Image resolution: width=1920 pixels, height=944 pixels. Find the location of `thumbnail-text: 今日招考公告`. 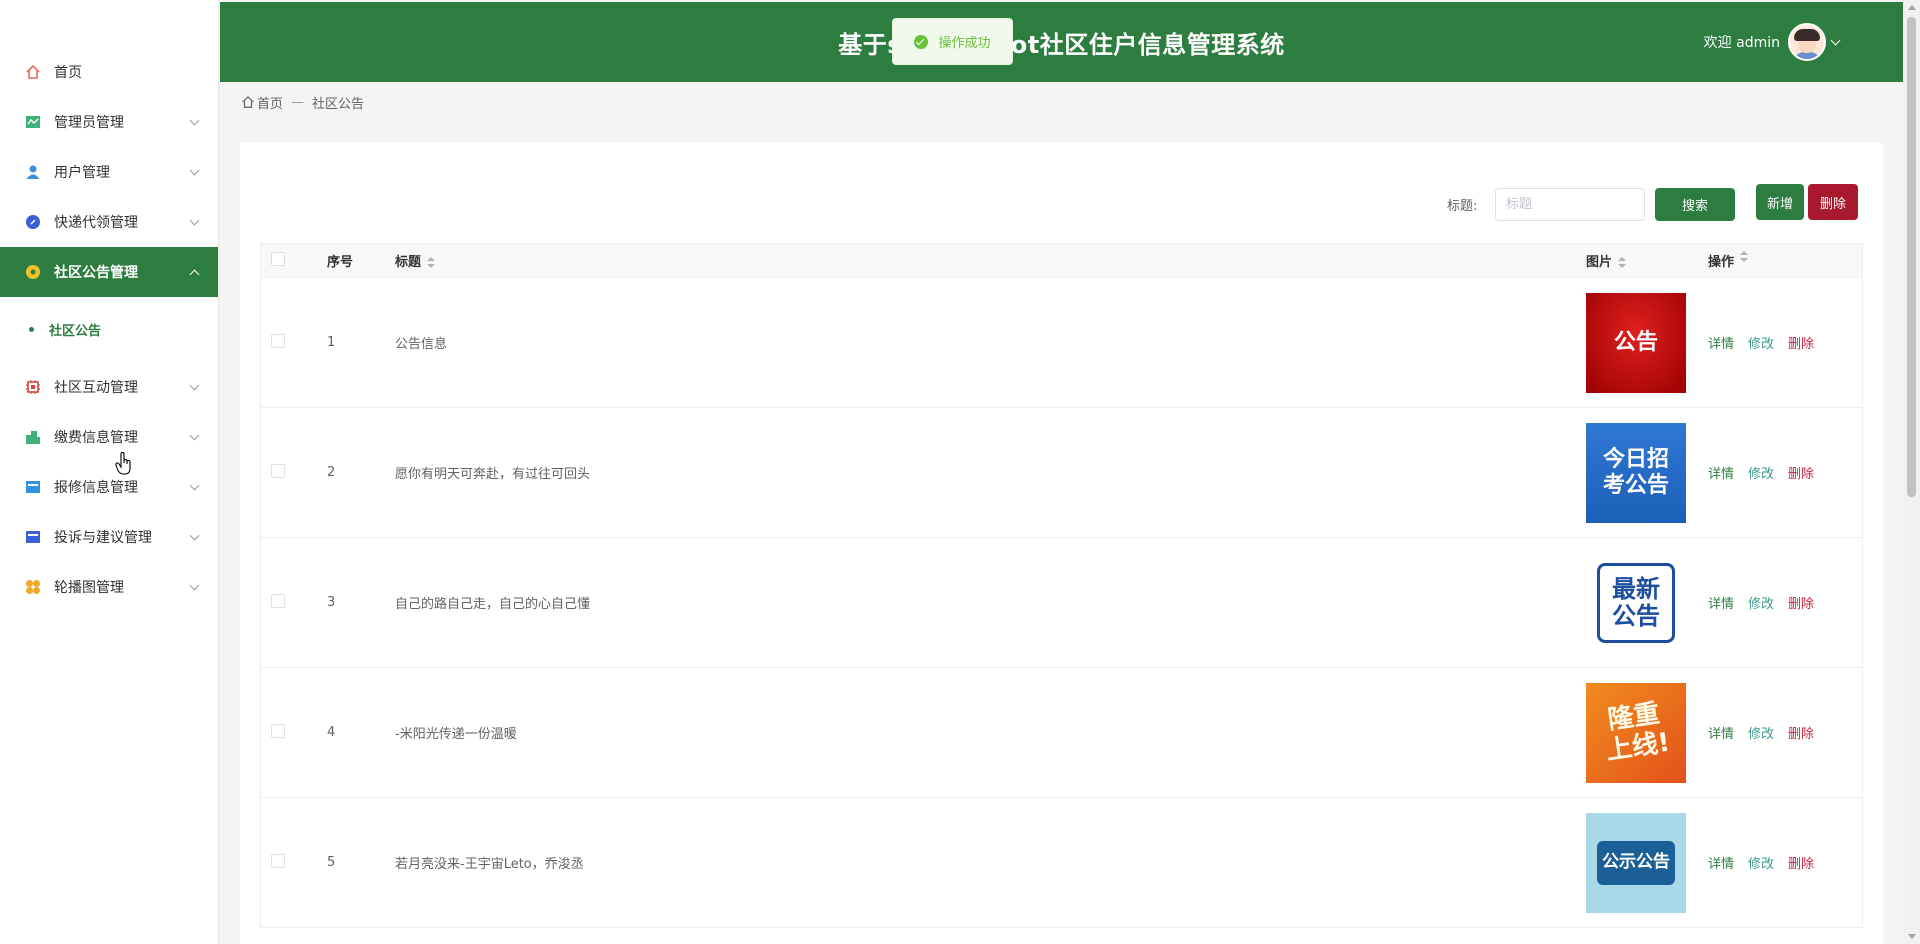

thumbnail-text: 今日招考公告 is located at coordinates (1635, 472).